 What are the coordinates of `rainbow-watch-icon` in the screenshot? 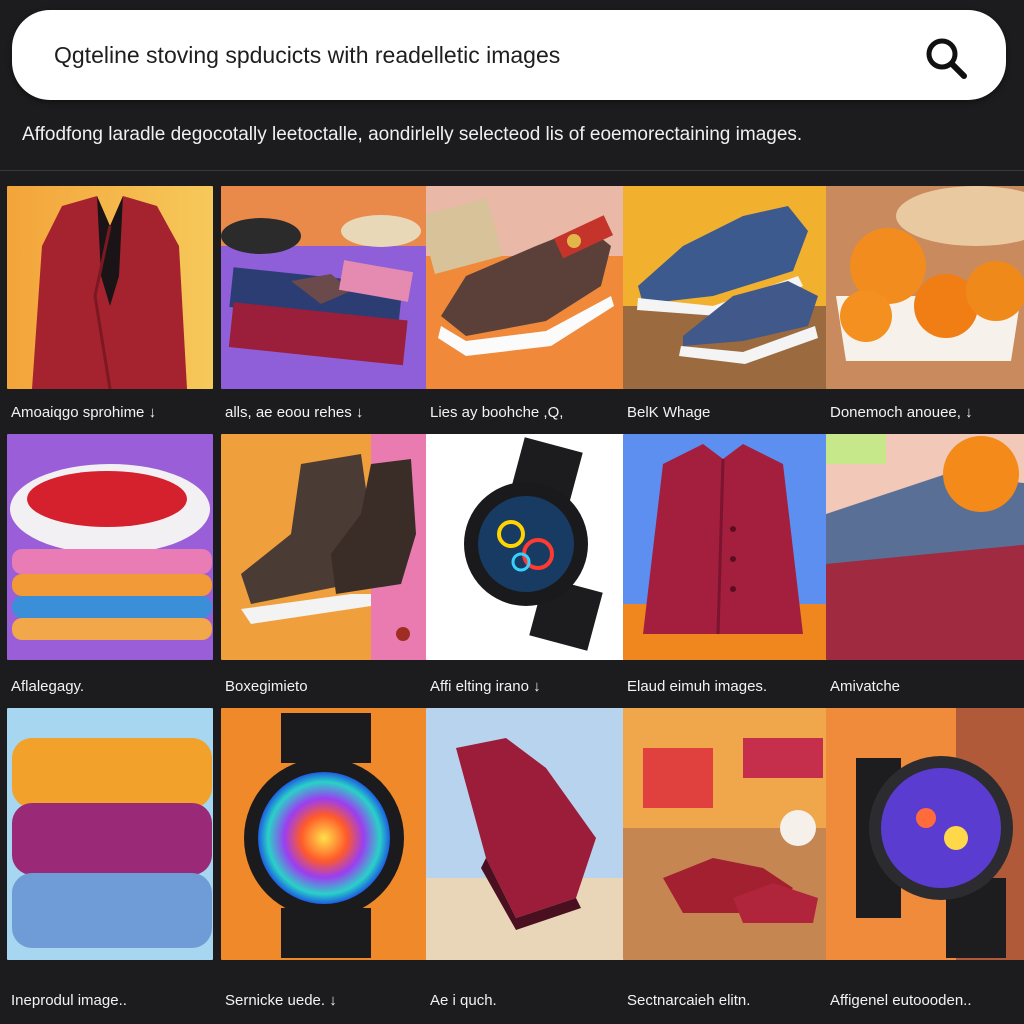 It's located at (324, 834).